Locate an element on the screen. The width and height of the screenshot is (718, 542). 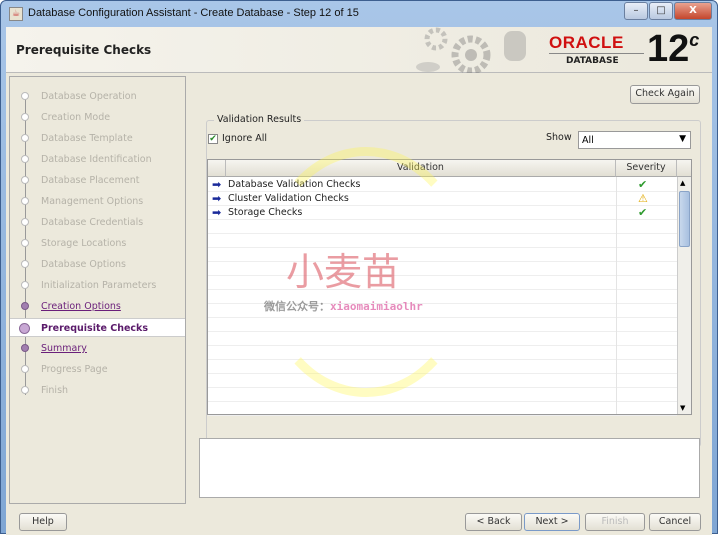
database-label: DATABASE is located at coordinates (592, 61).